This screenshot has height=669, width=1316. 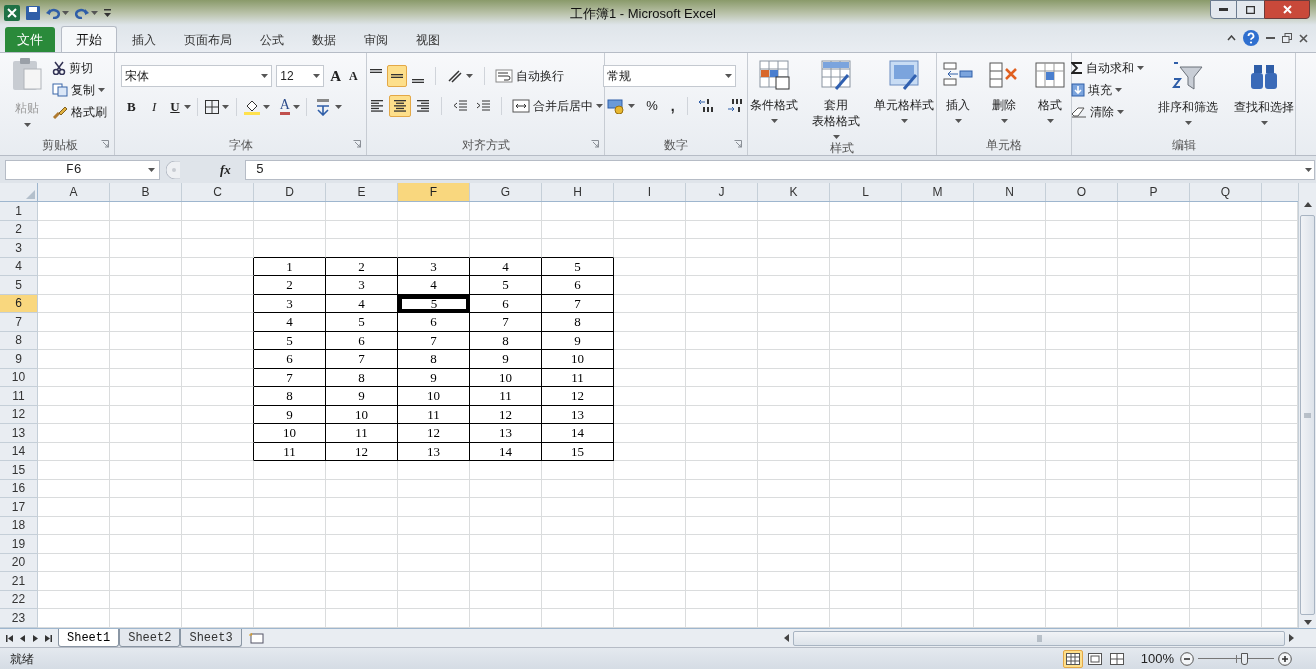 What do you see at coordinates (904, 97) in the screenshot?
I see `cell-styles-button: 单元格样式` at bounding box center [904, 97].